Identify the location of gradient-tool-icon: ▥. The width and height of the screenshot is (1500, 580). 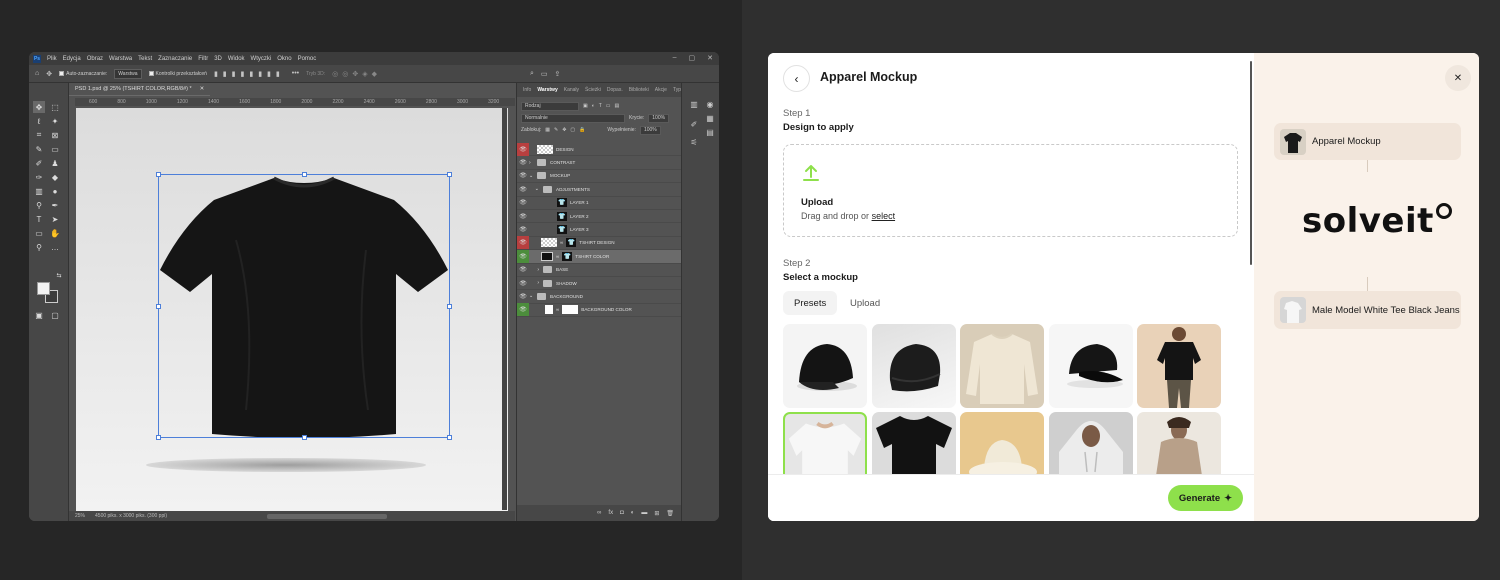
(39, 191).